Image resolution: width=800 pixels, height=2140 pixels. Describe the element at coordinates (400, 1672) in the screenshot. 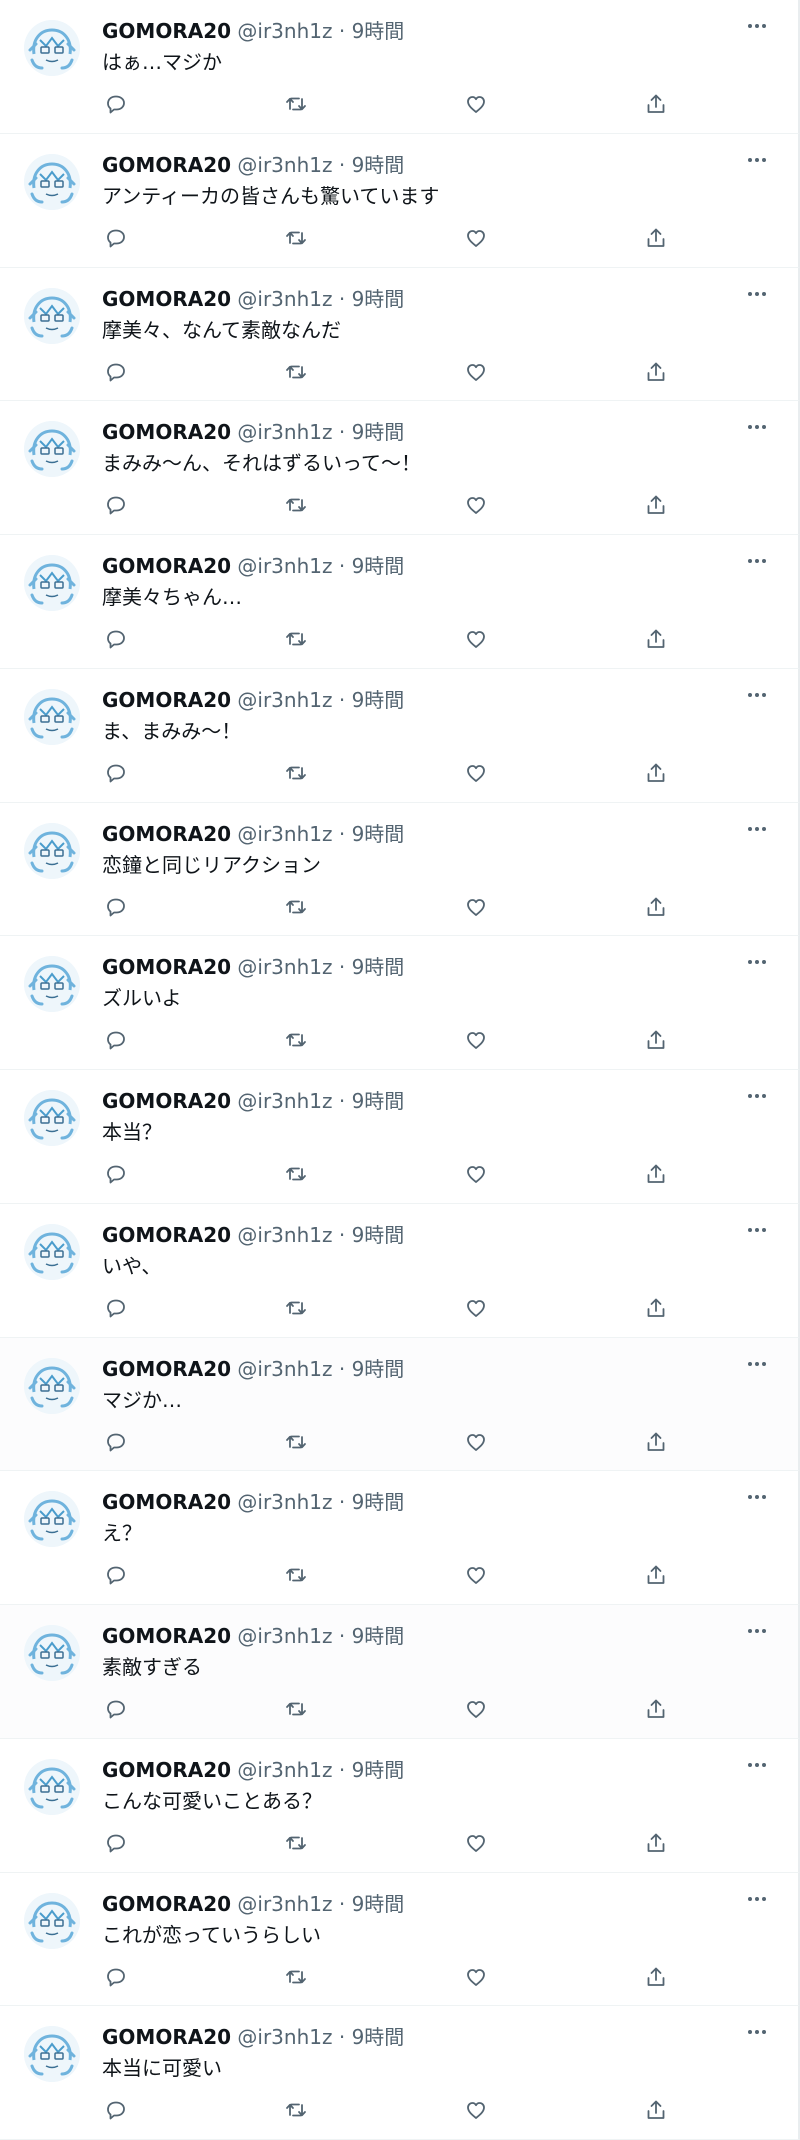

I see `tweet: GOMORA20 @ir3nh1z · 9時間 素敵すぎる` at that location.